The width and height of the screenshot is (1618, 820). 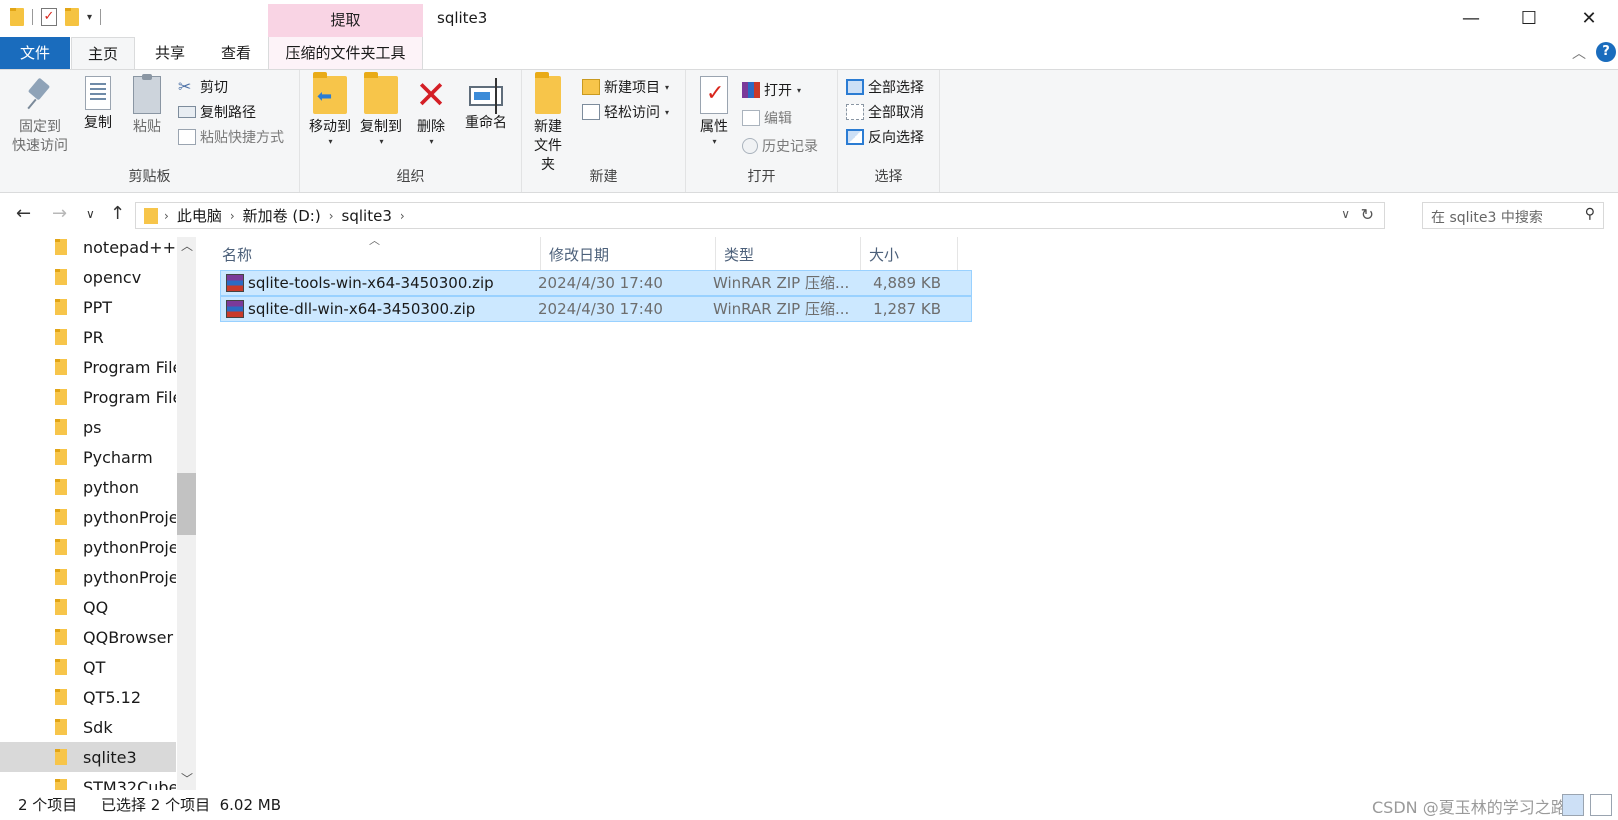 What do you see at coordinates (411, 131) in the screenshot?
I see `group-organize: 移动到 ▾ 复制到 ▾ ✕ 删除 ▾ 重命名 组织` at bounding box center [411, 131].